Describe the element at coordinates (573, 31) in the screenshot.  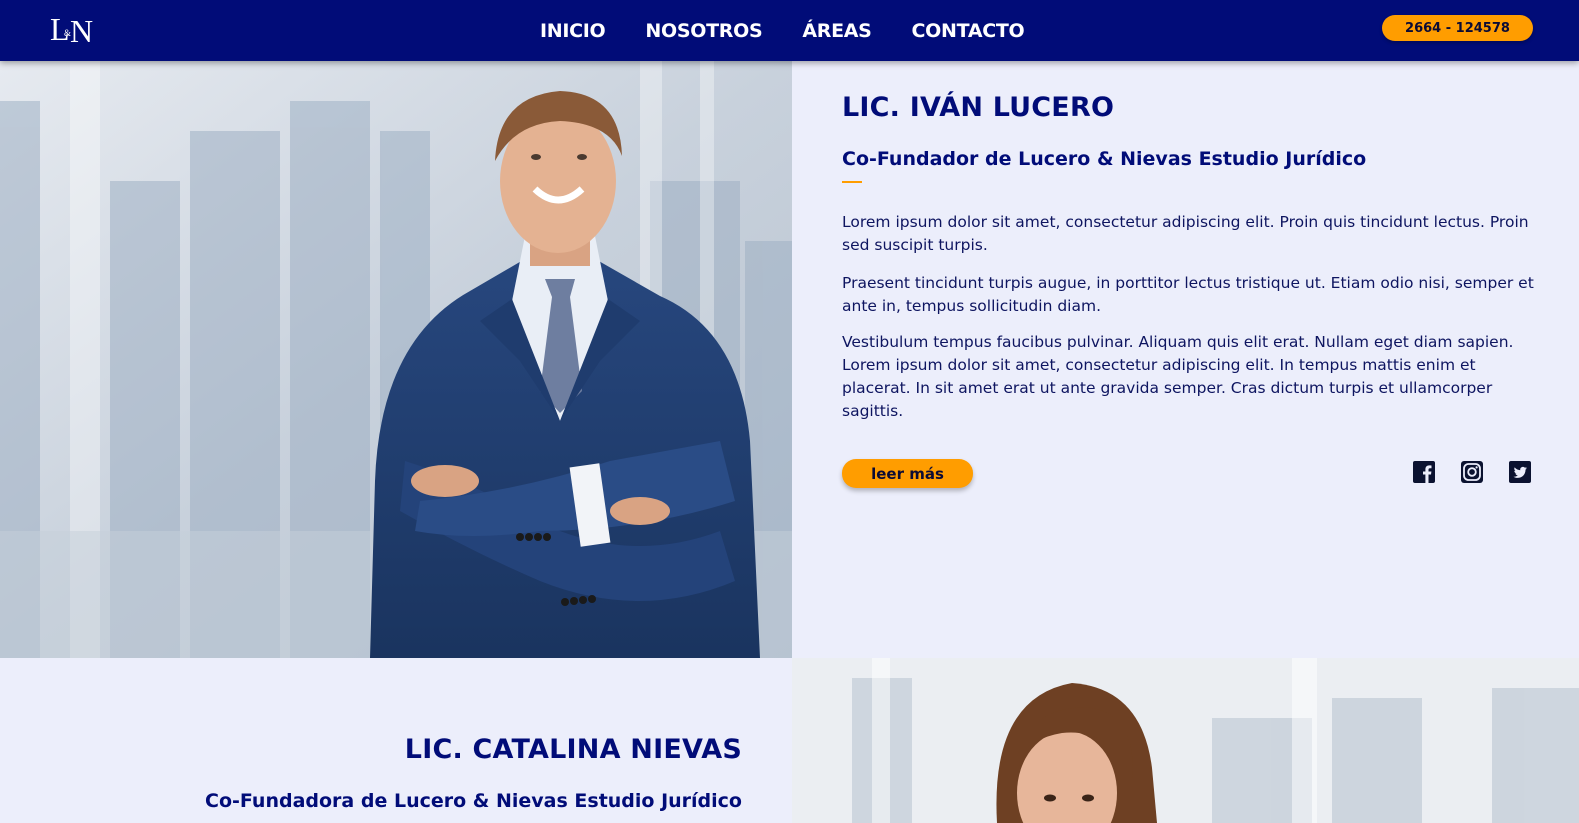
I see `nav-inicio: INICIO` at that location.